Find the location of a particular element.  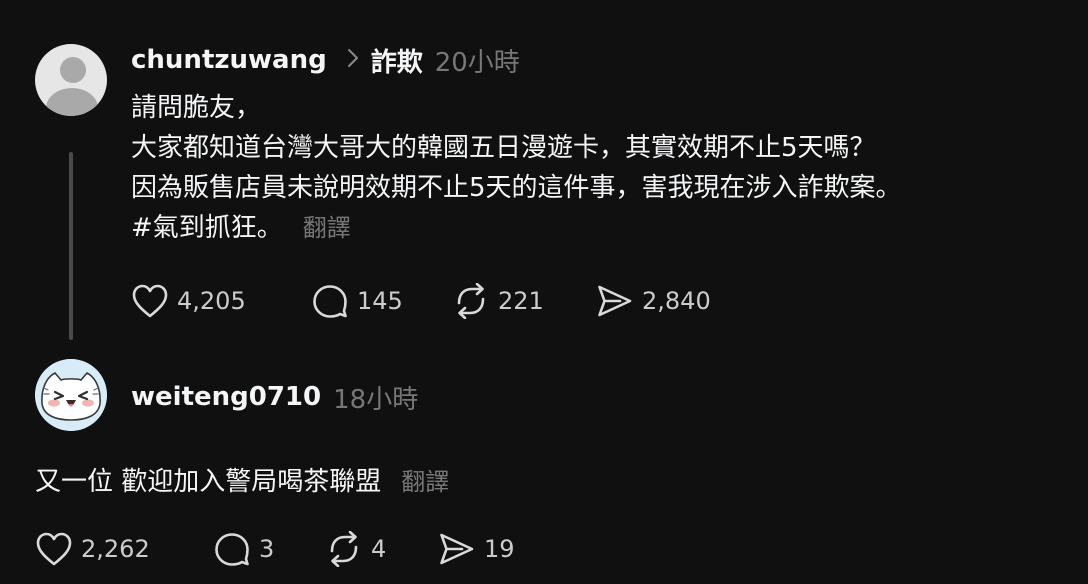

topic-tag: 詐欺 is located at coordinates (397, 60).